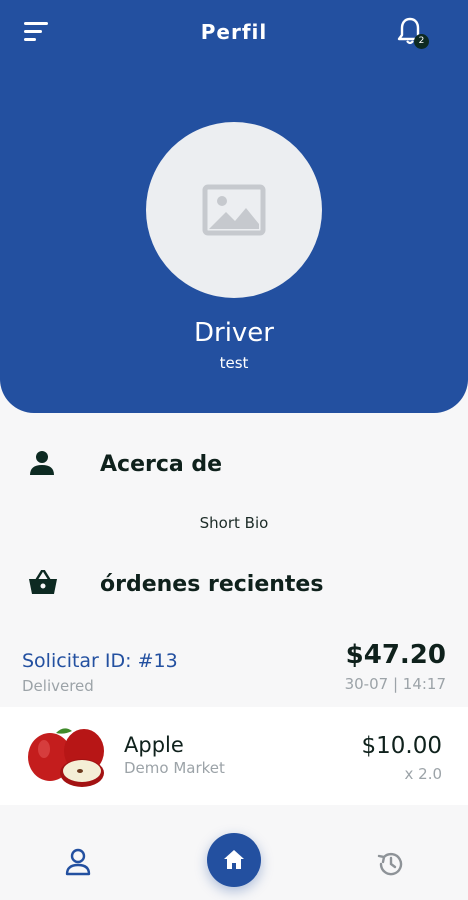  Describe the element at coordinates (234, 523) in the screenshot. I see `bio-text: Short Bio` at that location.